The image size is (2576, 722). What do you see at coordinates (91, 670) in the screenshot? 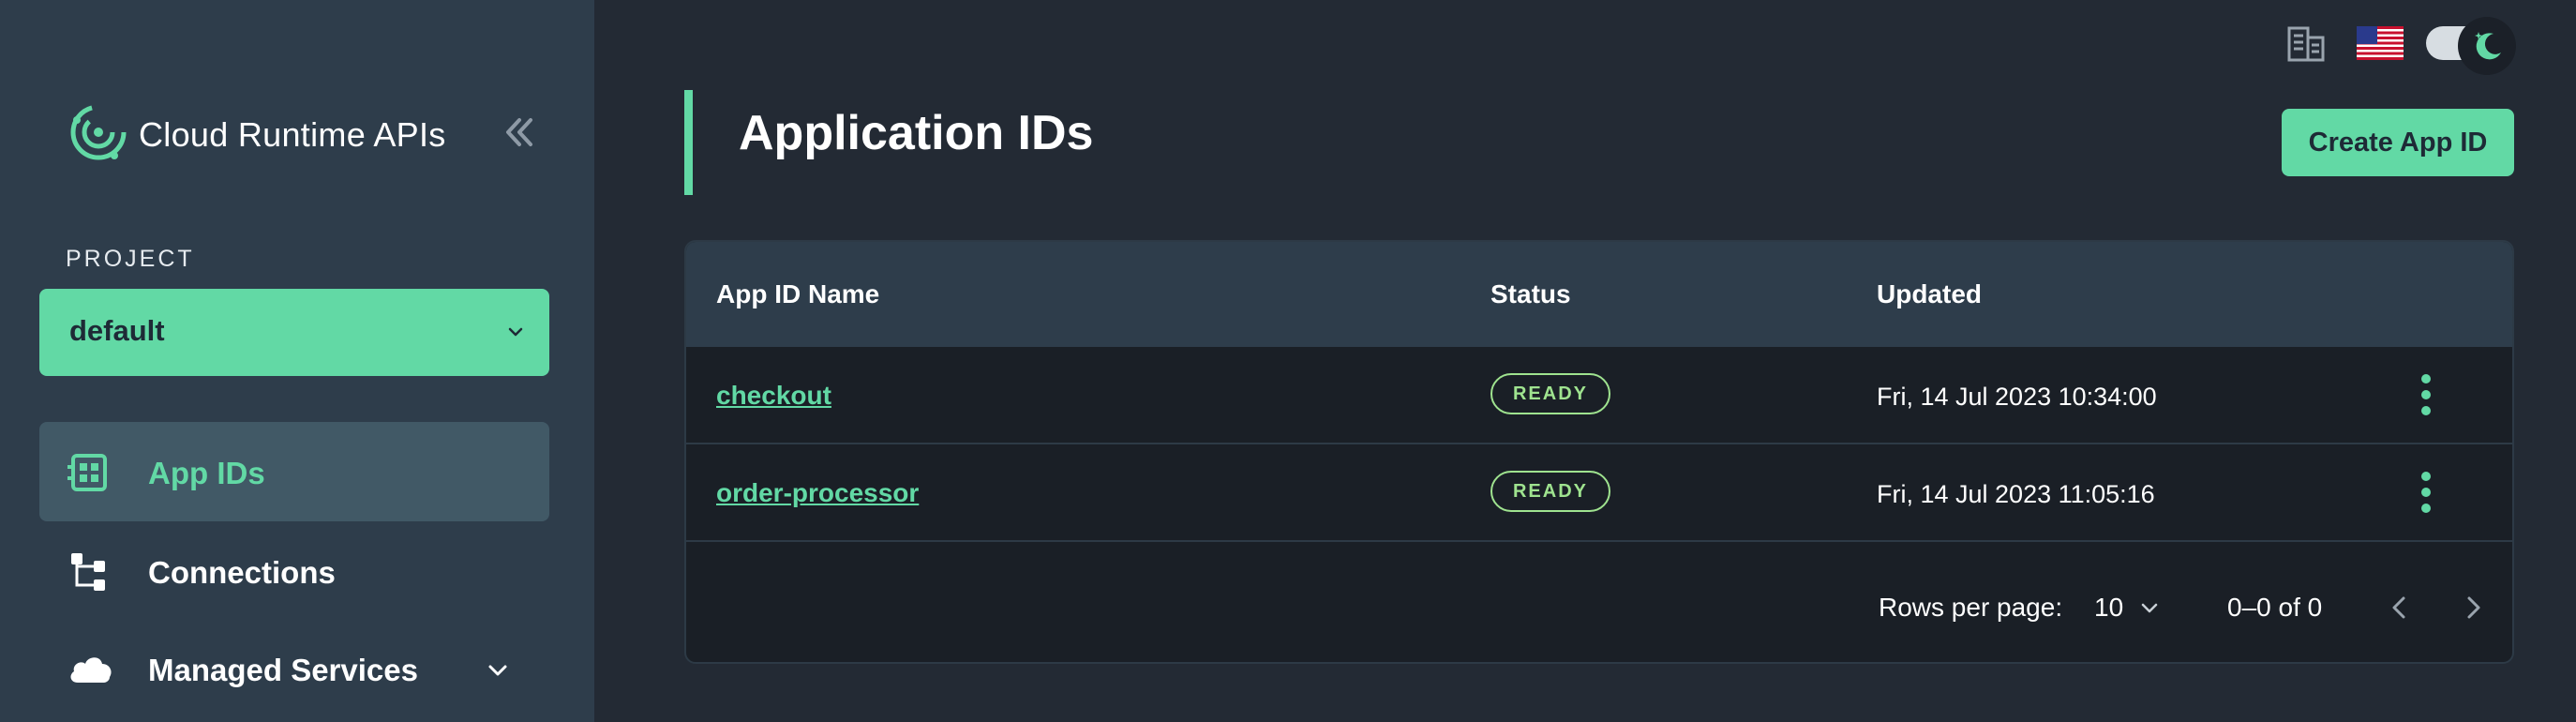
I see `cloud-icon` at bounding box center [91, 670].